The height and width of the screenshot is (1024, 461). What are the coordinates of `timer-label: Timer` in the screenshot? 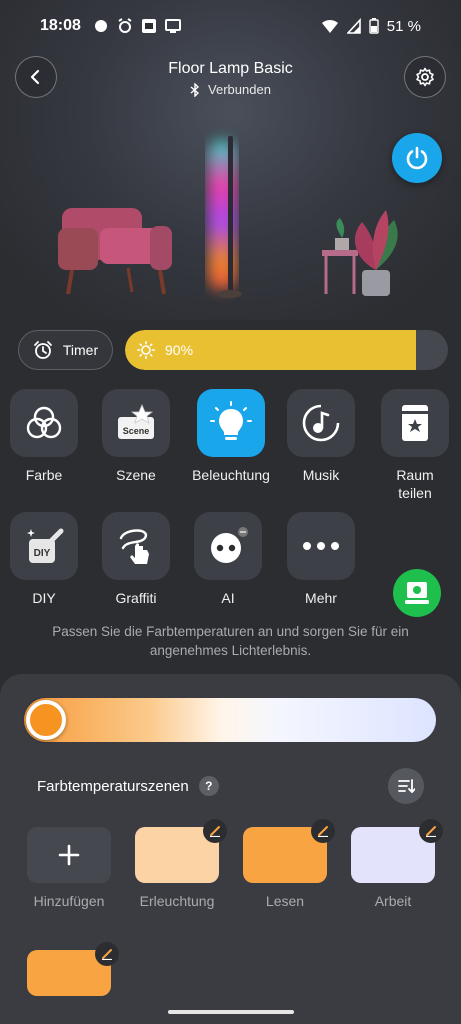 It's located at (80, 350).